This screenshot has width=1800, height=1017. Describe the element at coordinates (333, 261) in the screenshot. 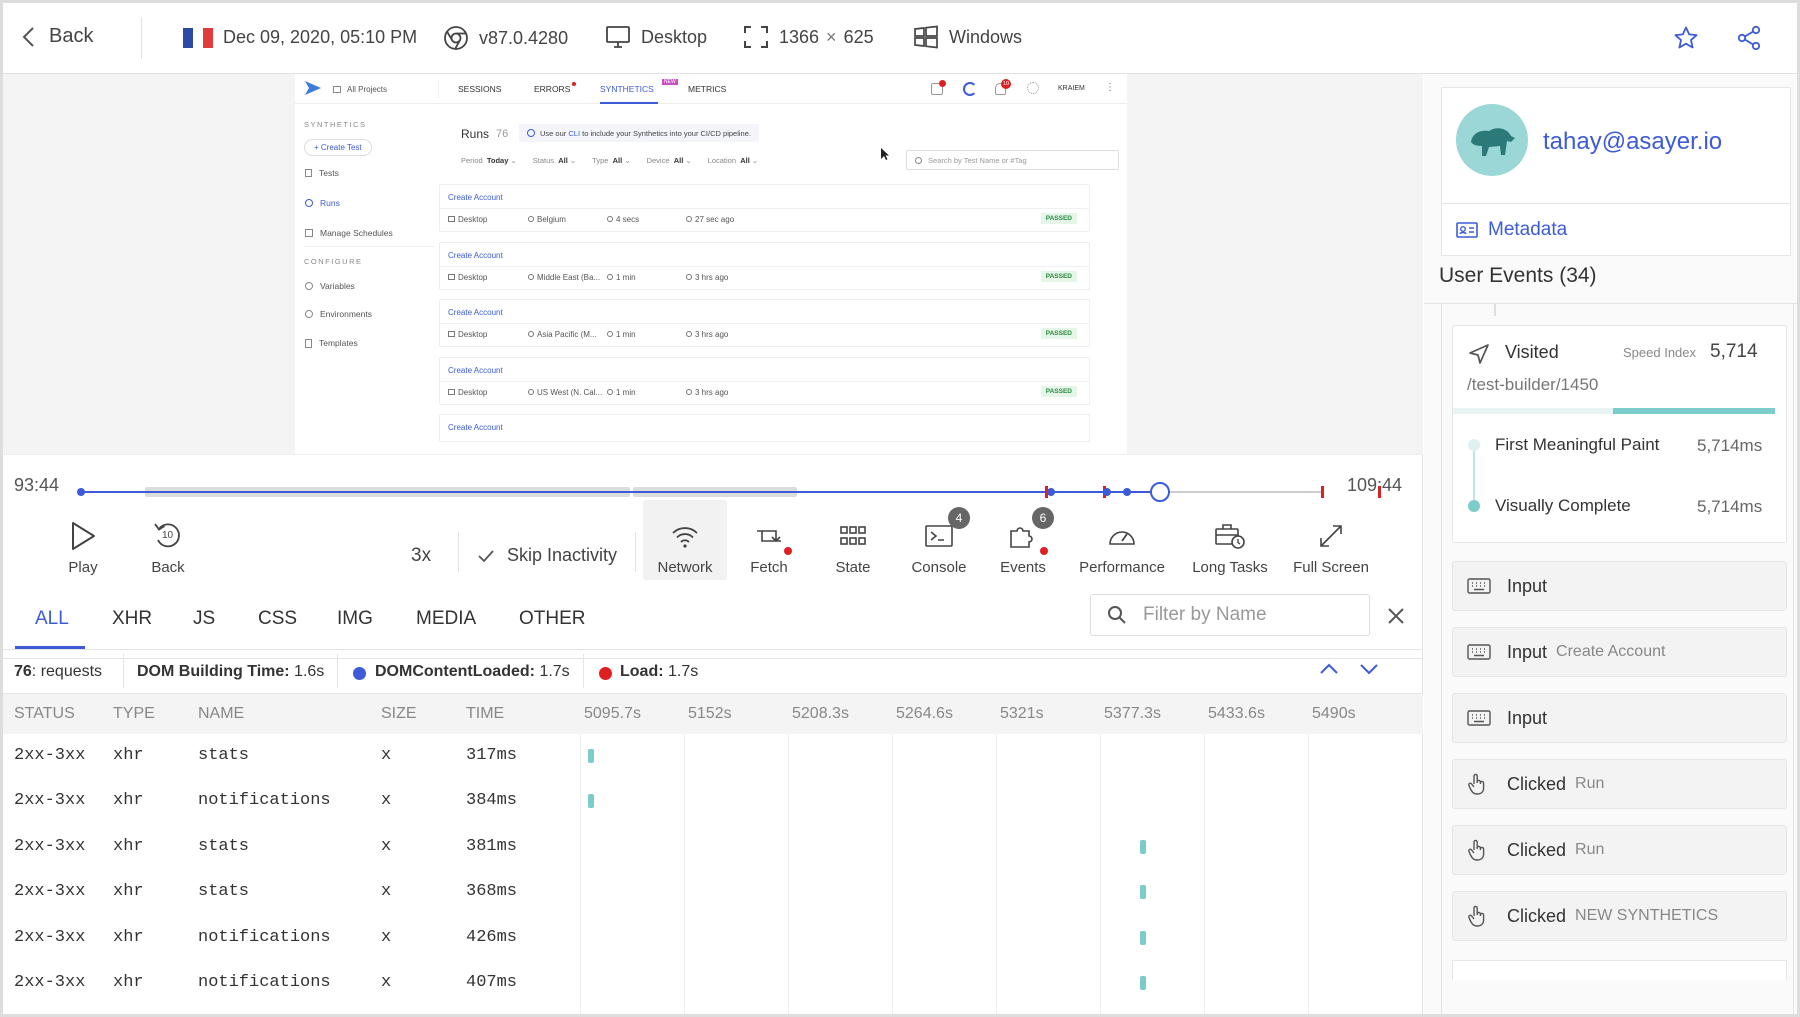

I see `section-configure: CONFIGURE` at that location.